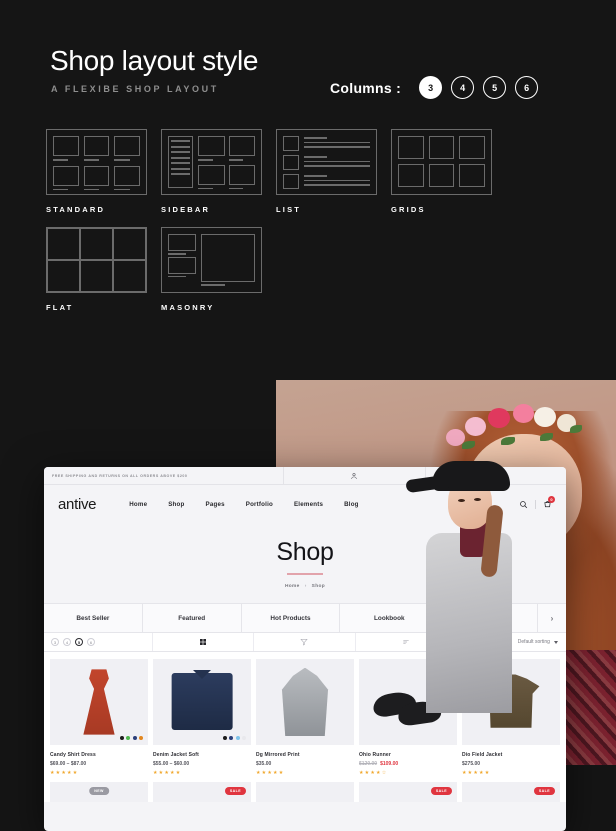 The height and width of the screenshot is (831, 616). What do you see at coordinates (96, 163) in the screenshot?
I see `standard-grid` at bounding box center [96, 163].